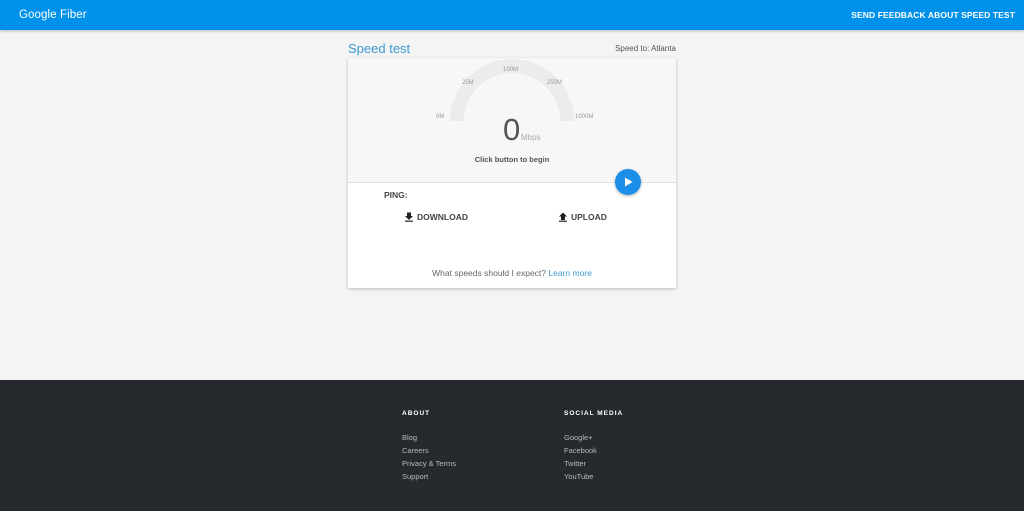 The image size is (1024, 511). What do you see at coordinates (442, 217) in the screenshot?
I see `download-label: DOWNLOAD` at bounding box center [442, 217].